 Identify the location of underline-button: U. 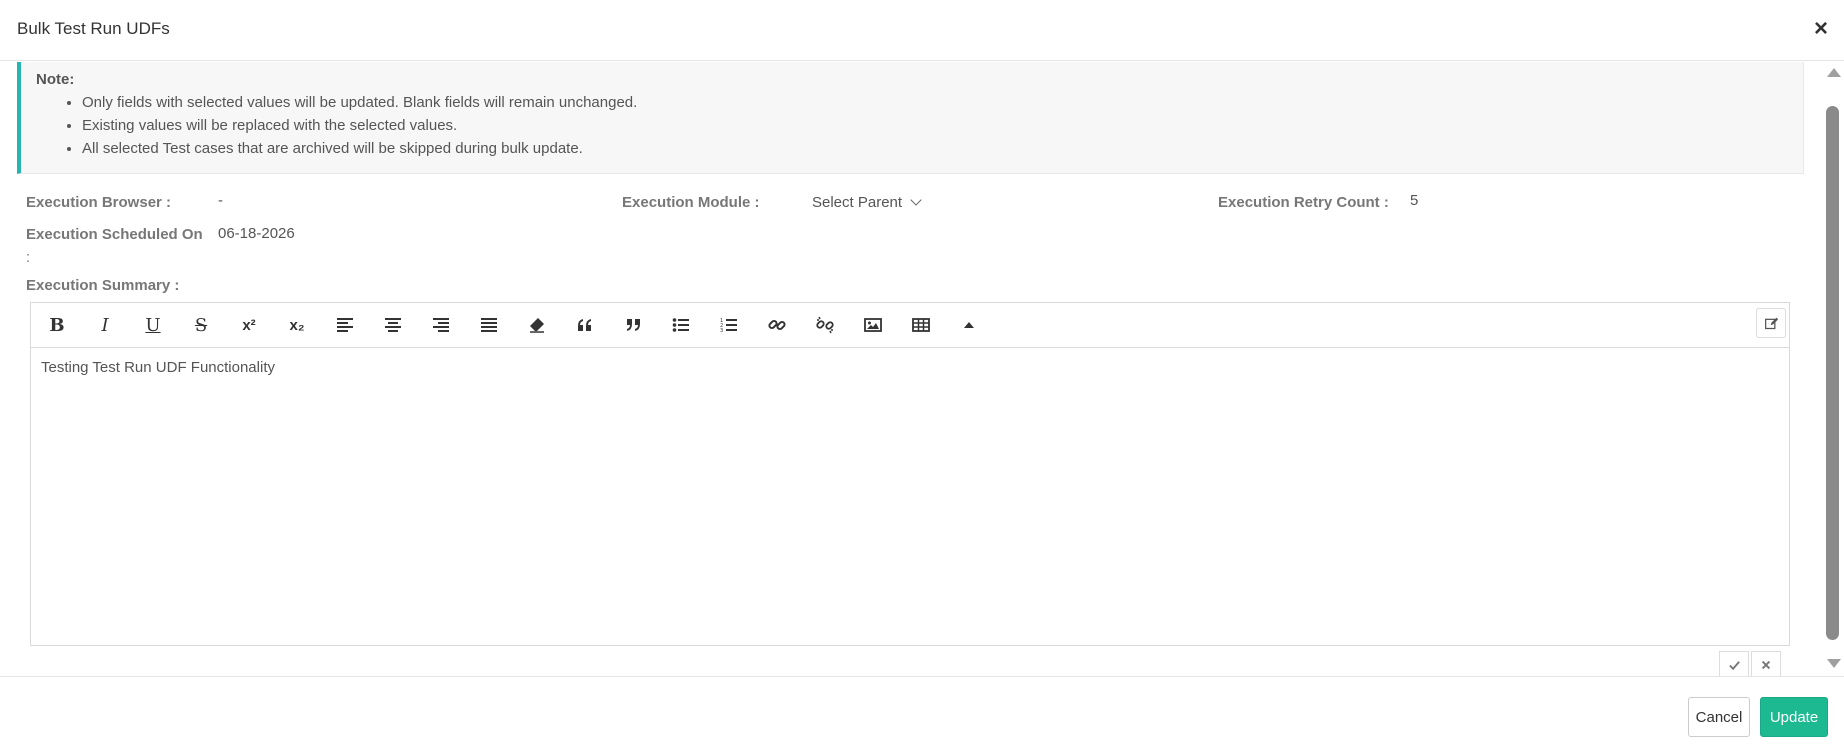
(153, 325).